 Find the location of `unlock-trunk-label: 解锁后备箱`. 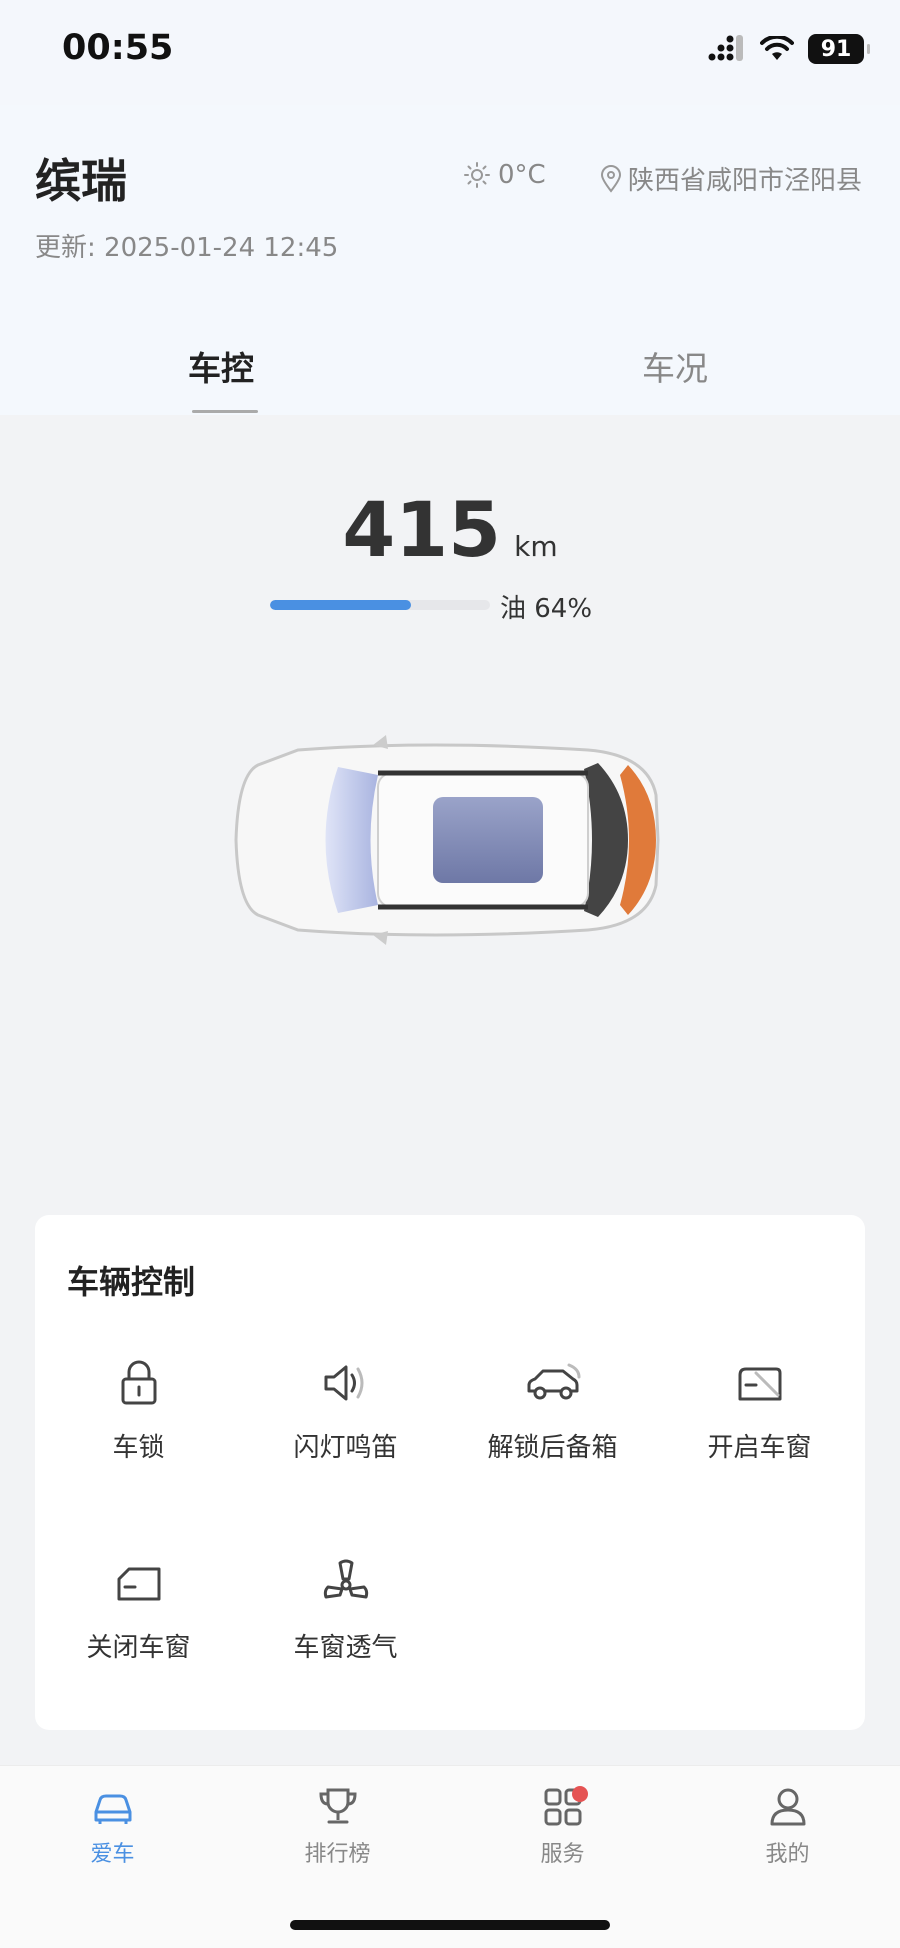

unlock-trunk-label: 解锁后备箱 is located at coordinates (552, 1448).